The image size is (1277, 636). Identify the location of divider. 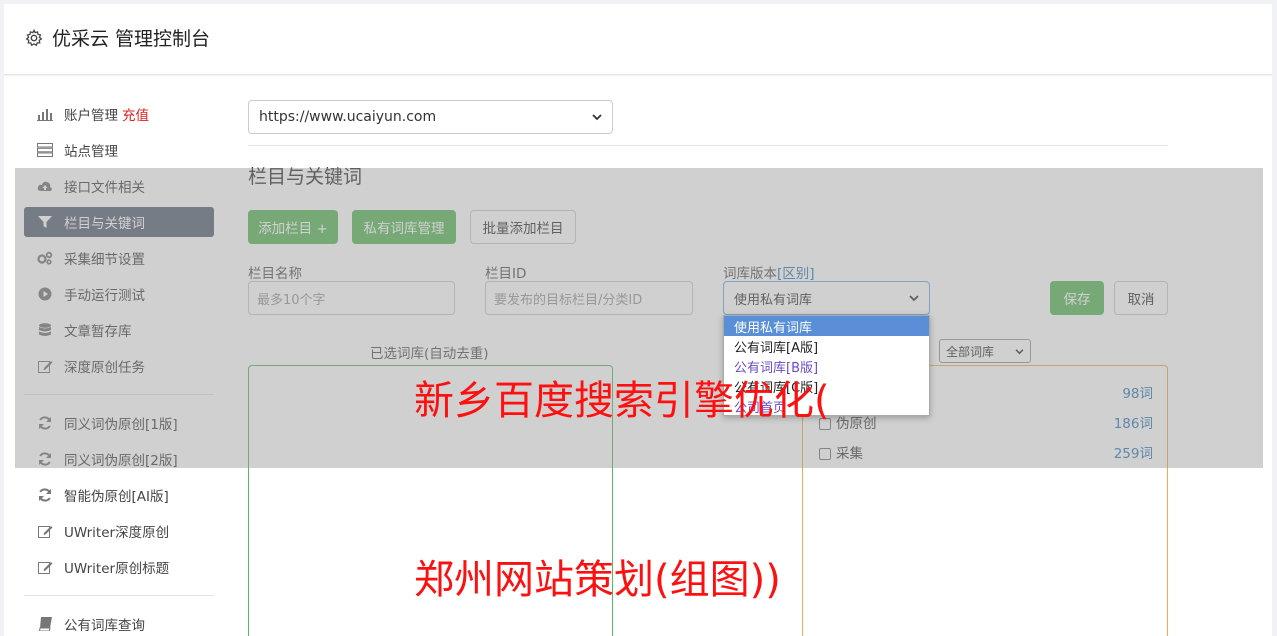
(708, 145).